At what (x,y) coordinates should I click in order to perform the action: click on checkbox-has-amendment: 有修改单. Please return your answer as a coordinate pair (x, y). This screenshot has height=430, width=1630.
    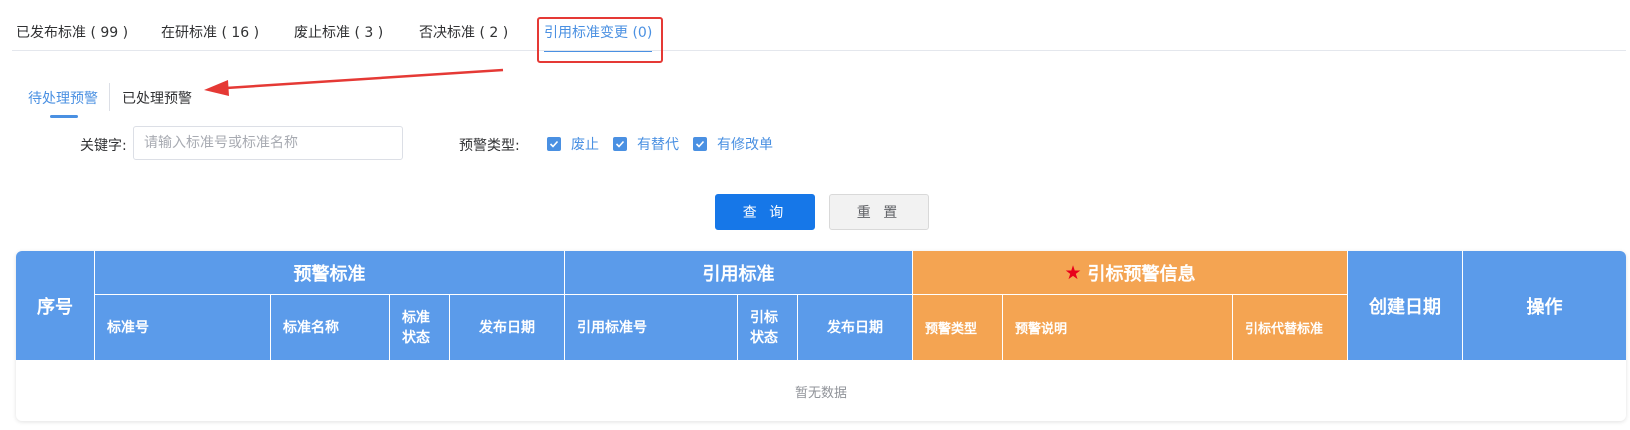
    Looking at the image, I should click on (733, 144).